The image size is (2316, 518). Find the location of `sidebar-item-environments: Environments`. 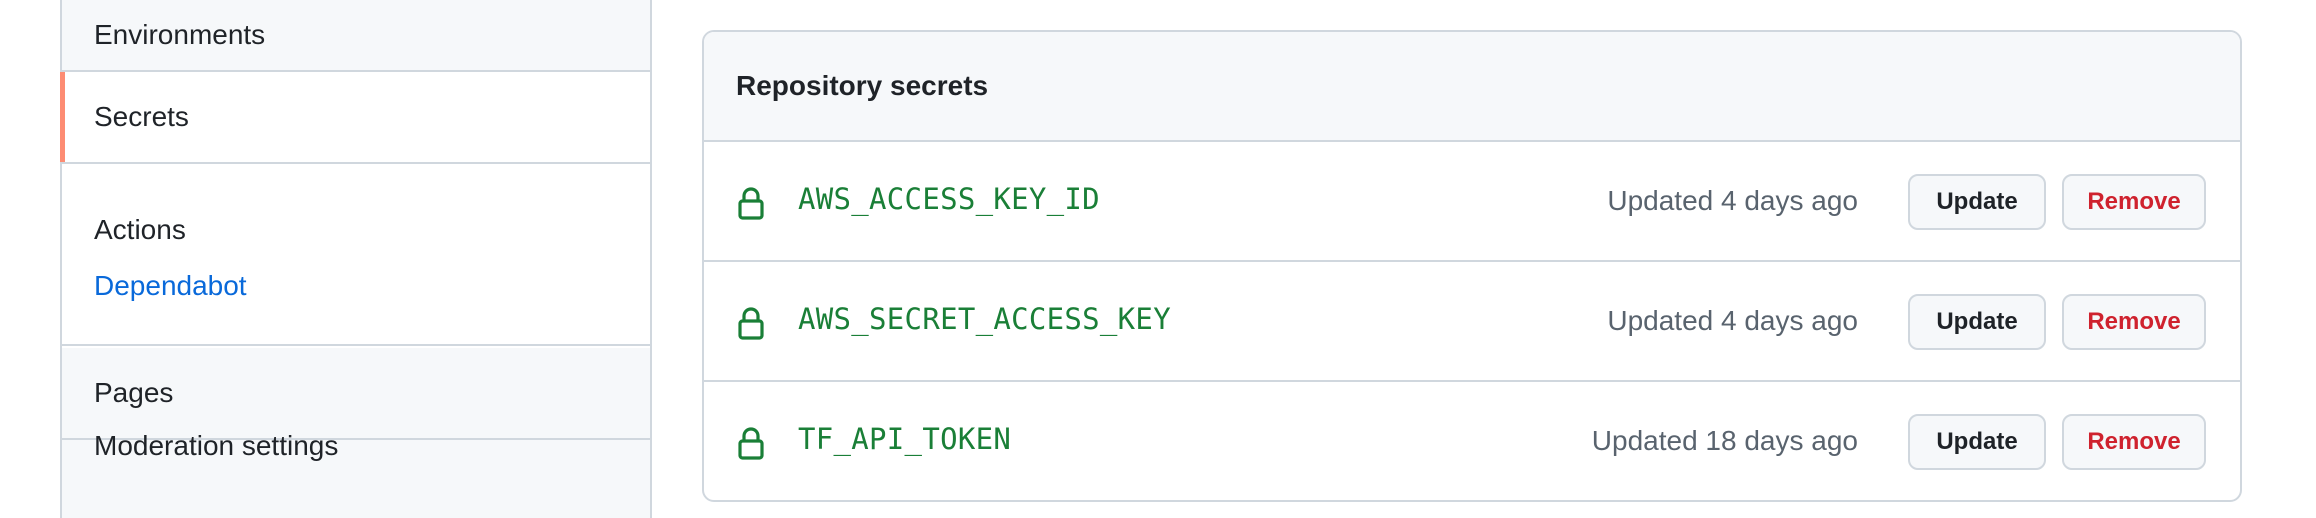

sidebar-item-environments: Environments is located at coordinates (356, 36).